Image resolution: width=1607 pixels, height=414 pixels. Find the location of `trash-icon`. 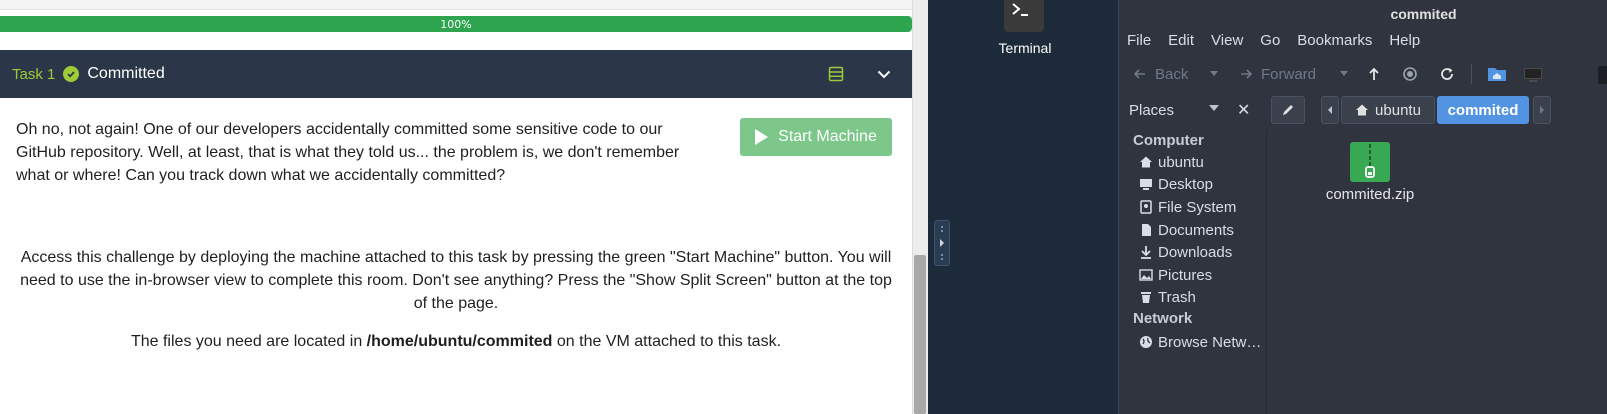

trash-icon is located at coordinates (1146, 297).